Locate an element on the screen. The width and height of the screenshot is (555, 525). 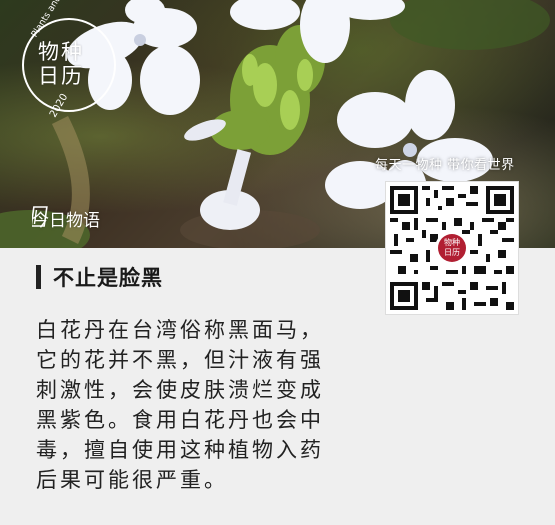
body-line: 毒，擅自使用这种植物入药 is located at coordinates (180, 450).